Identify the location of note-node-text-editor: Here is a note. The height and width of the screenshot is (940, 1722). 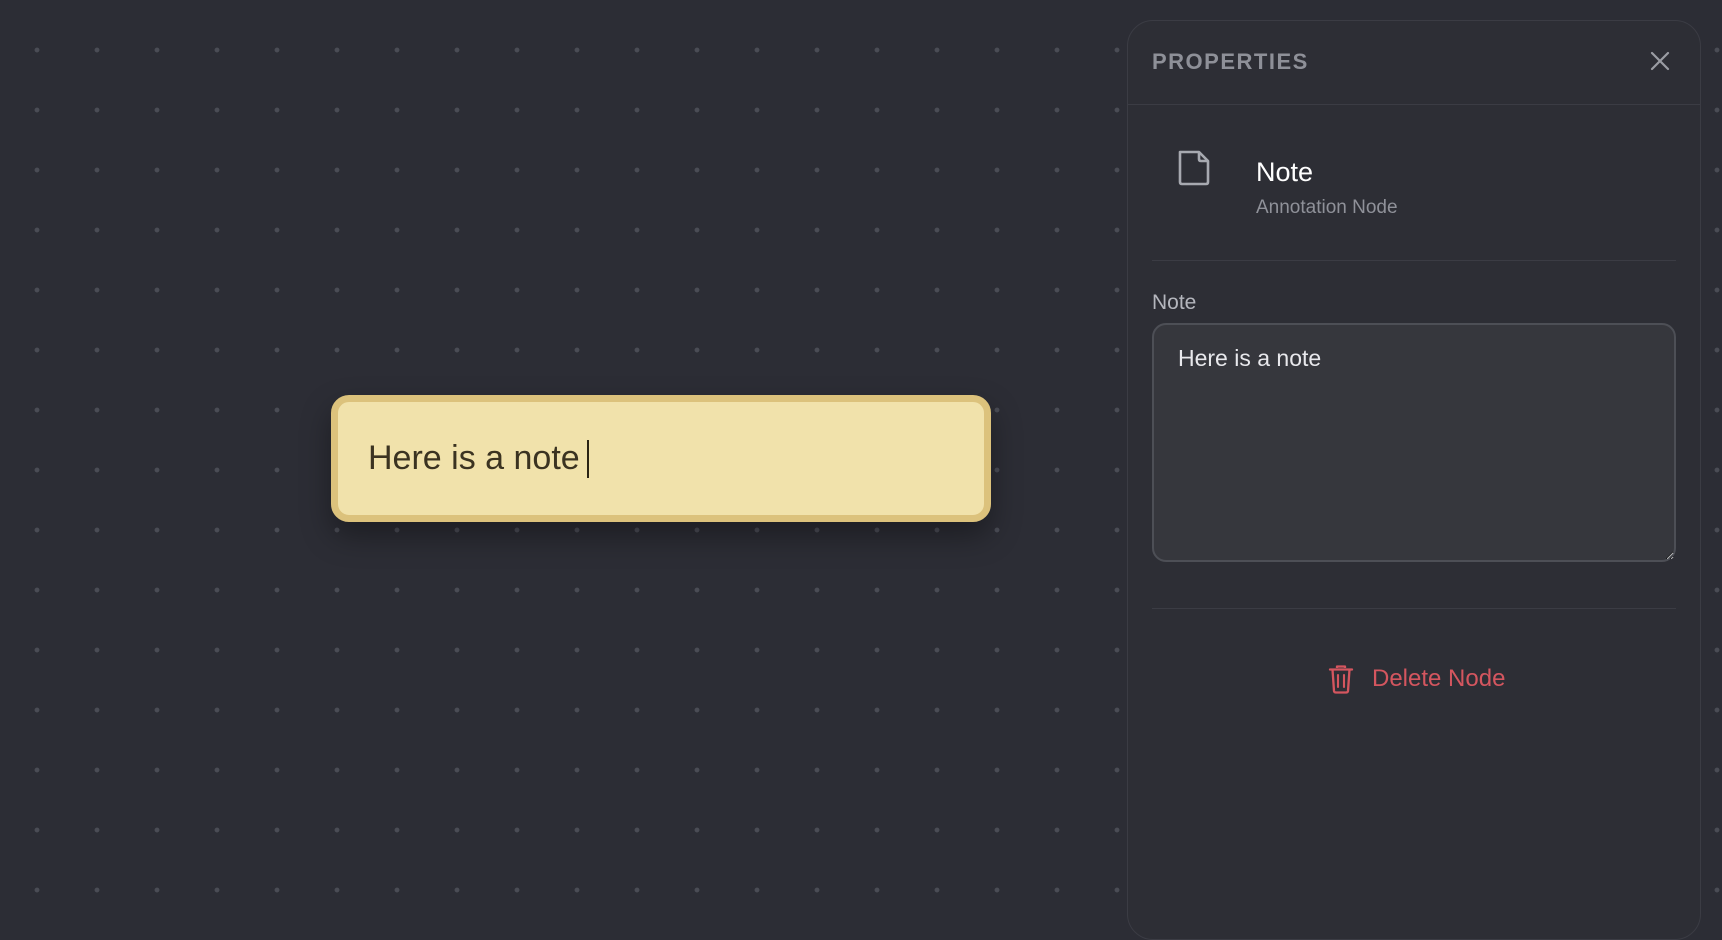
(478, 458).